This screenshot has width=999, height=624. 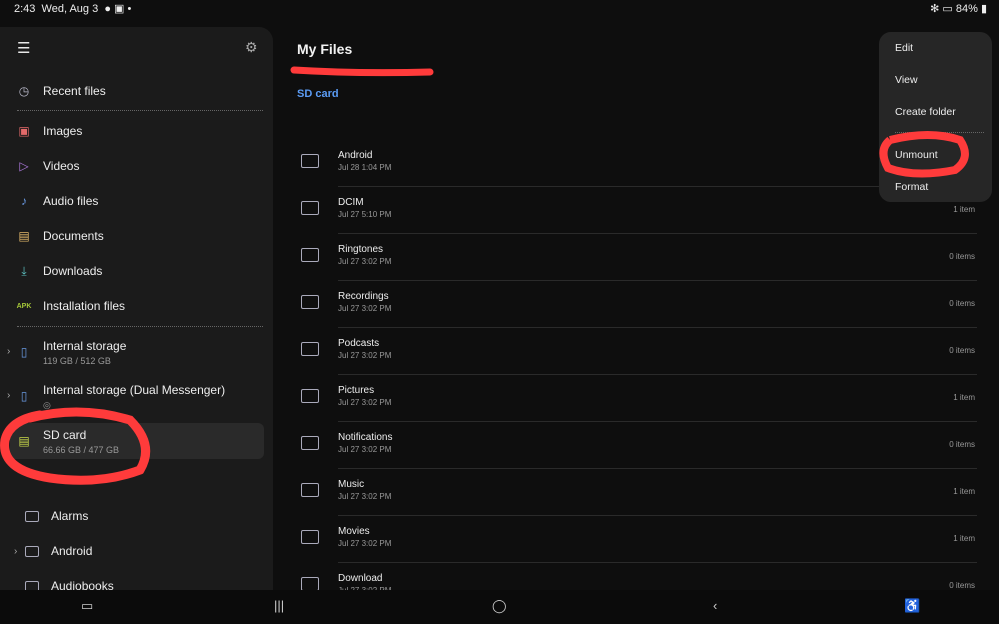 I want to click on apk-icon: APK, so click(x=24, y=306).